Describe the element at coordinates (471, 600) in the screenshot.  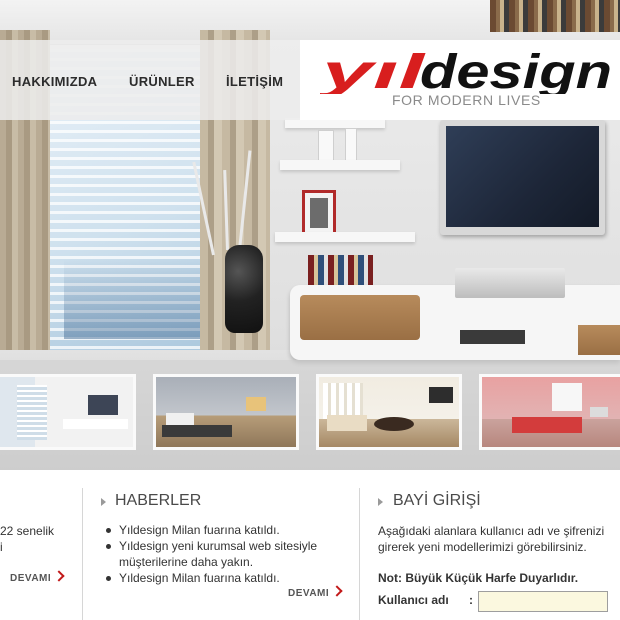
I see `username-colon: :` at that location.